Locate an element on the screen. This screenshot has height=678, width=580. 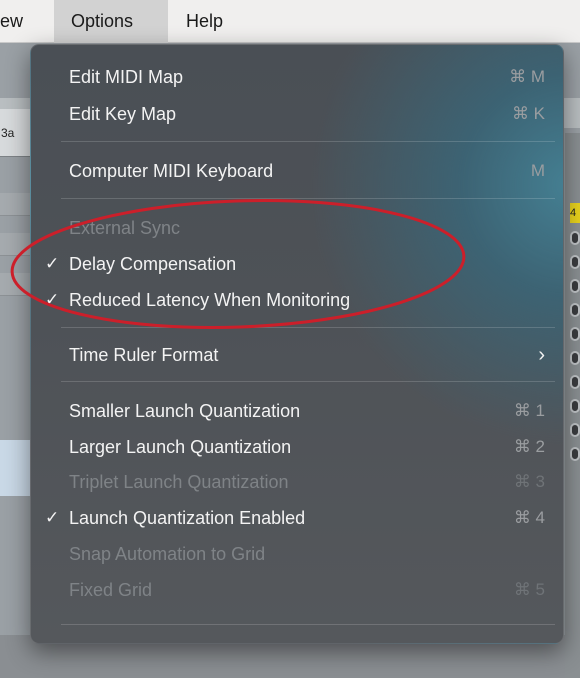
menu-item-shortcut: ⌘ 2 is located at coordinates (529, 446).